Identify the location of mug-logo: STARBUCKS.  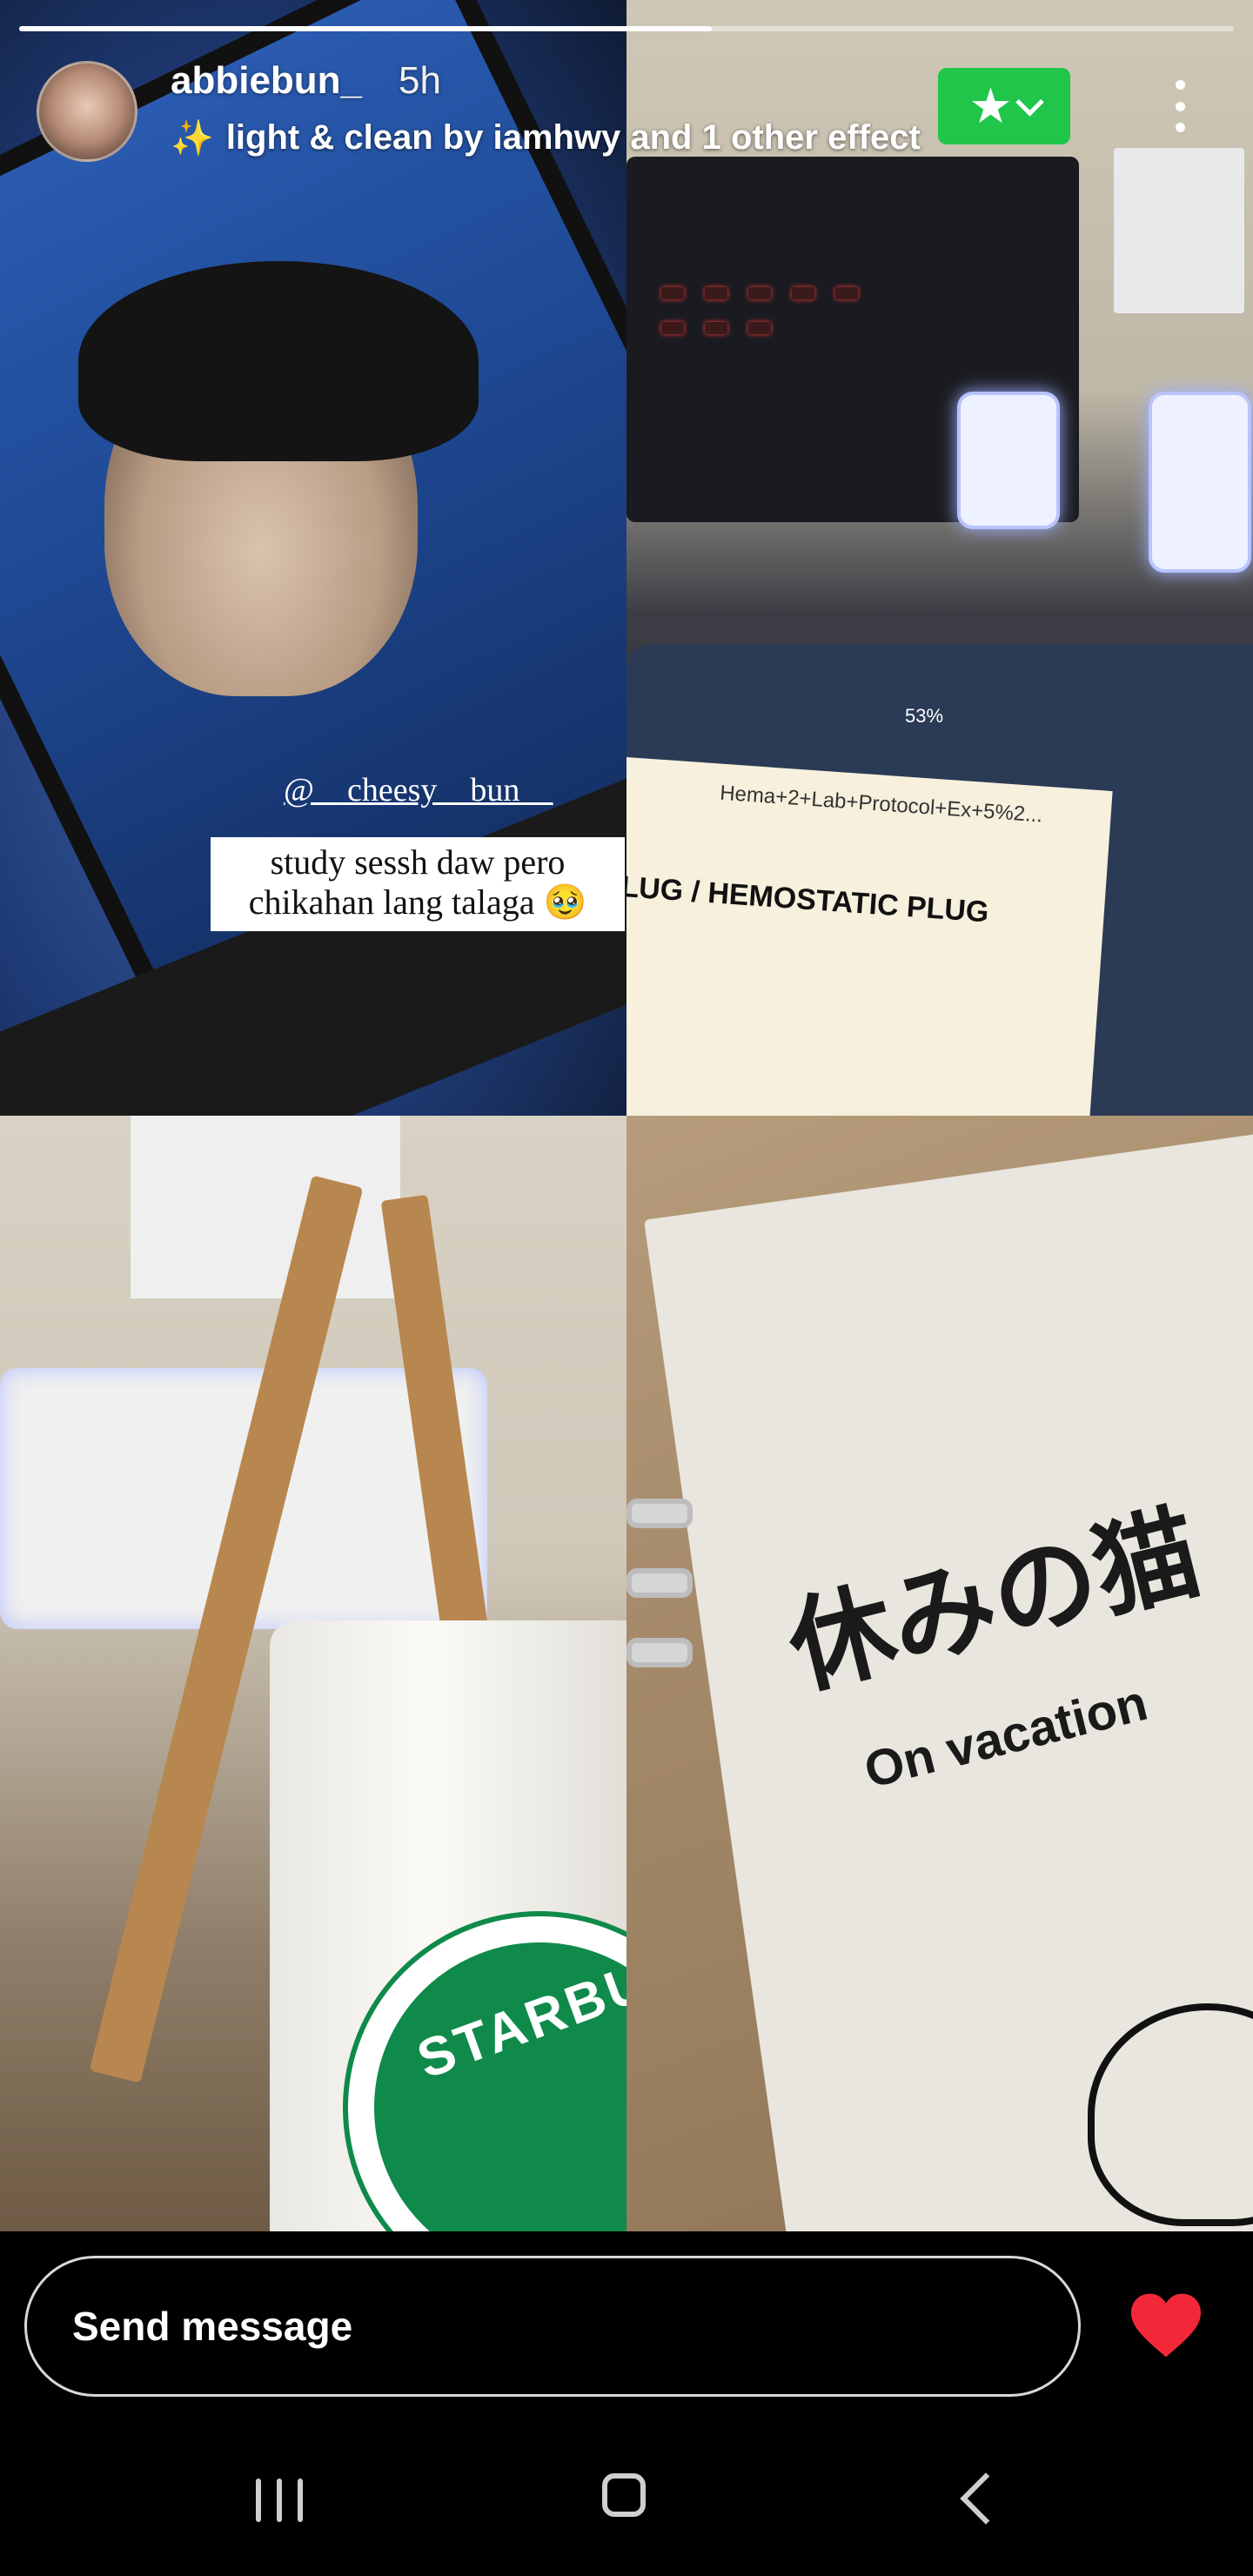
(487, 2070).